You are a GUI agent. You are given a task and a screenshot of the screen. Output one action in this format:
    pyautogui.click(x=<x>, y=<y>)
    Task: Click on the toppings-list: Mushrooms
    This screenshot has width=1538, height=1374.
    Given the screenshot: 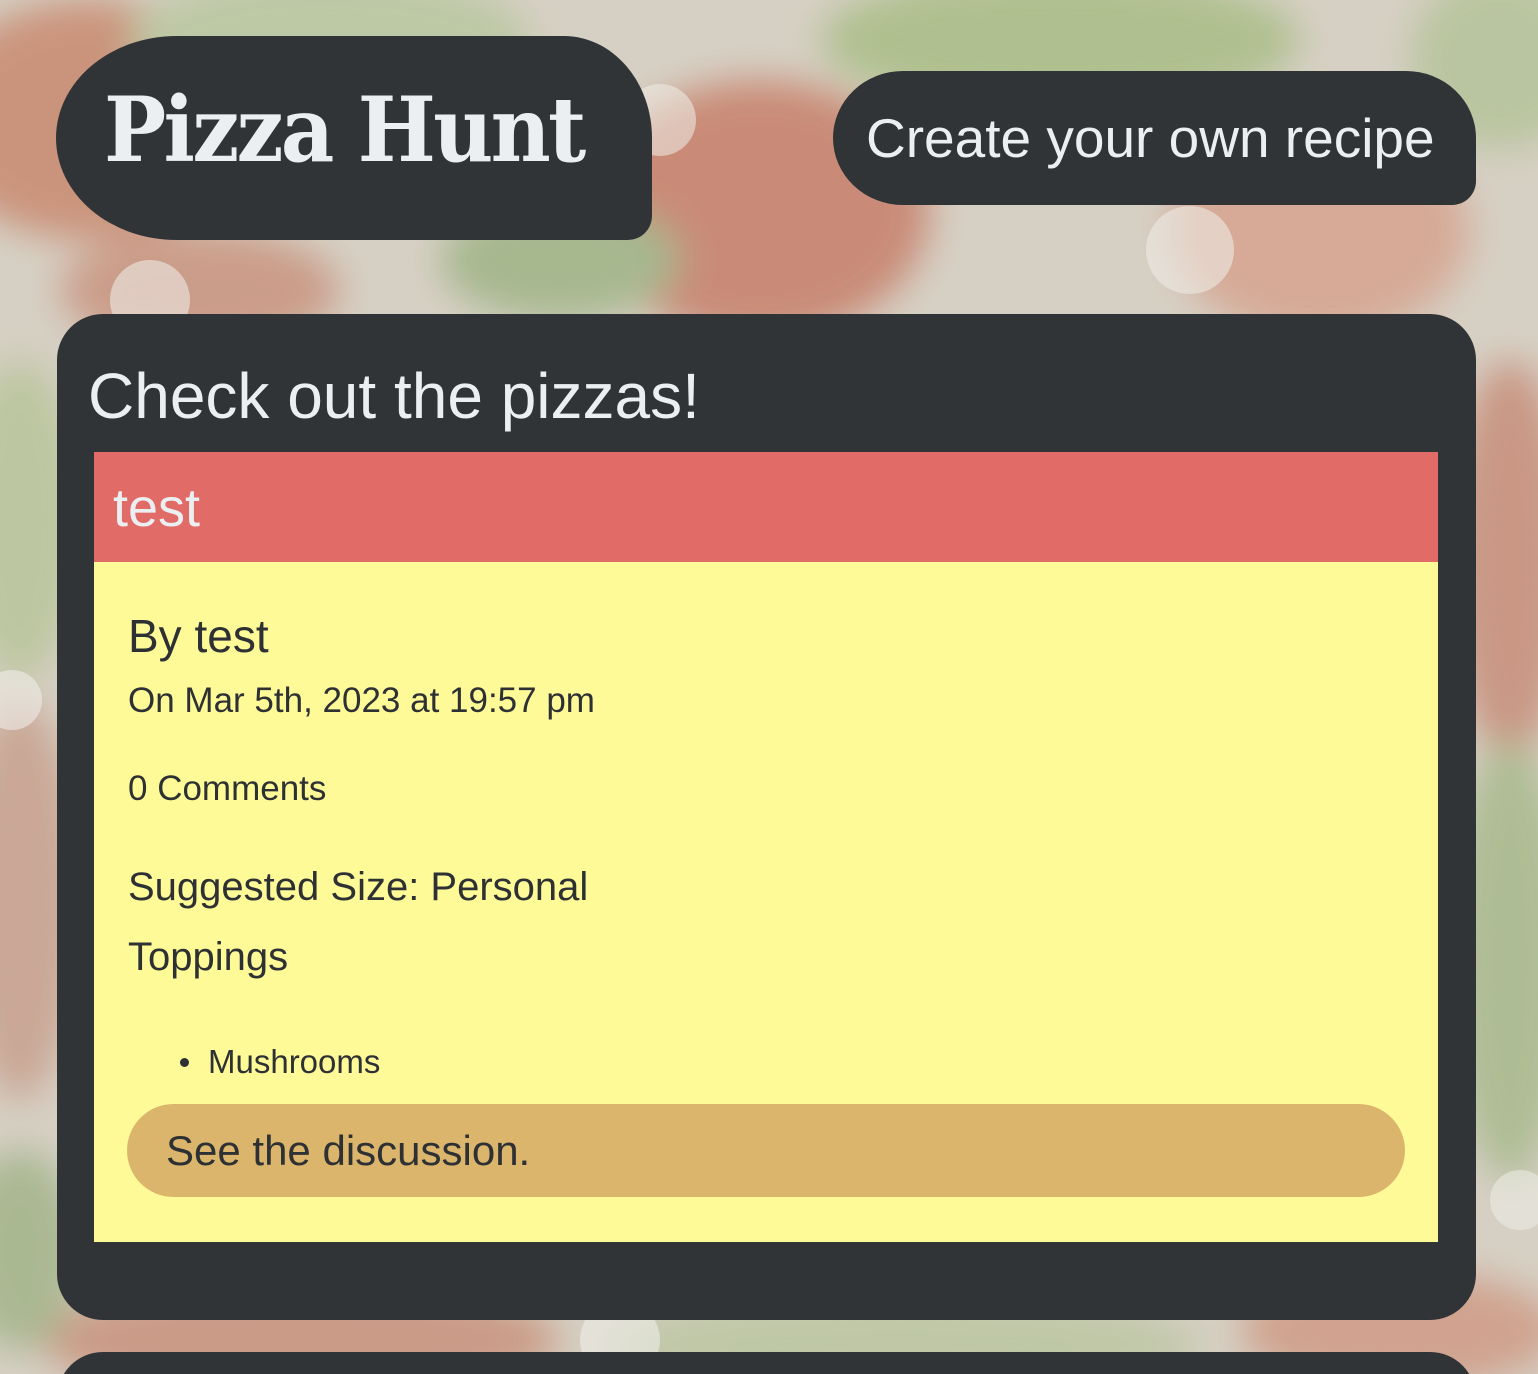 What is the action you would take?
    pyautogui.click(x=277, y=1062)
    